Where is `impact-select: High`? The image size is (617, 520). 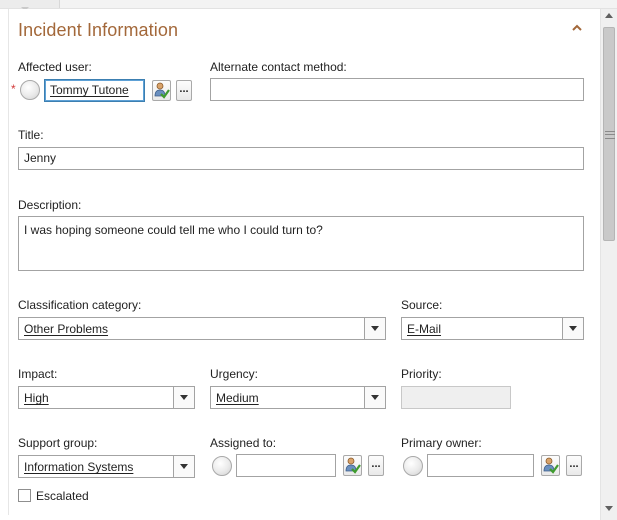 impact-select: High is located at coordinates (106, 397).